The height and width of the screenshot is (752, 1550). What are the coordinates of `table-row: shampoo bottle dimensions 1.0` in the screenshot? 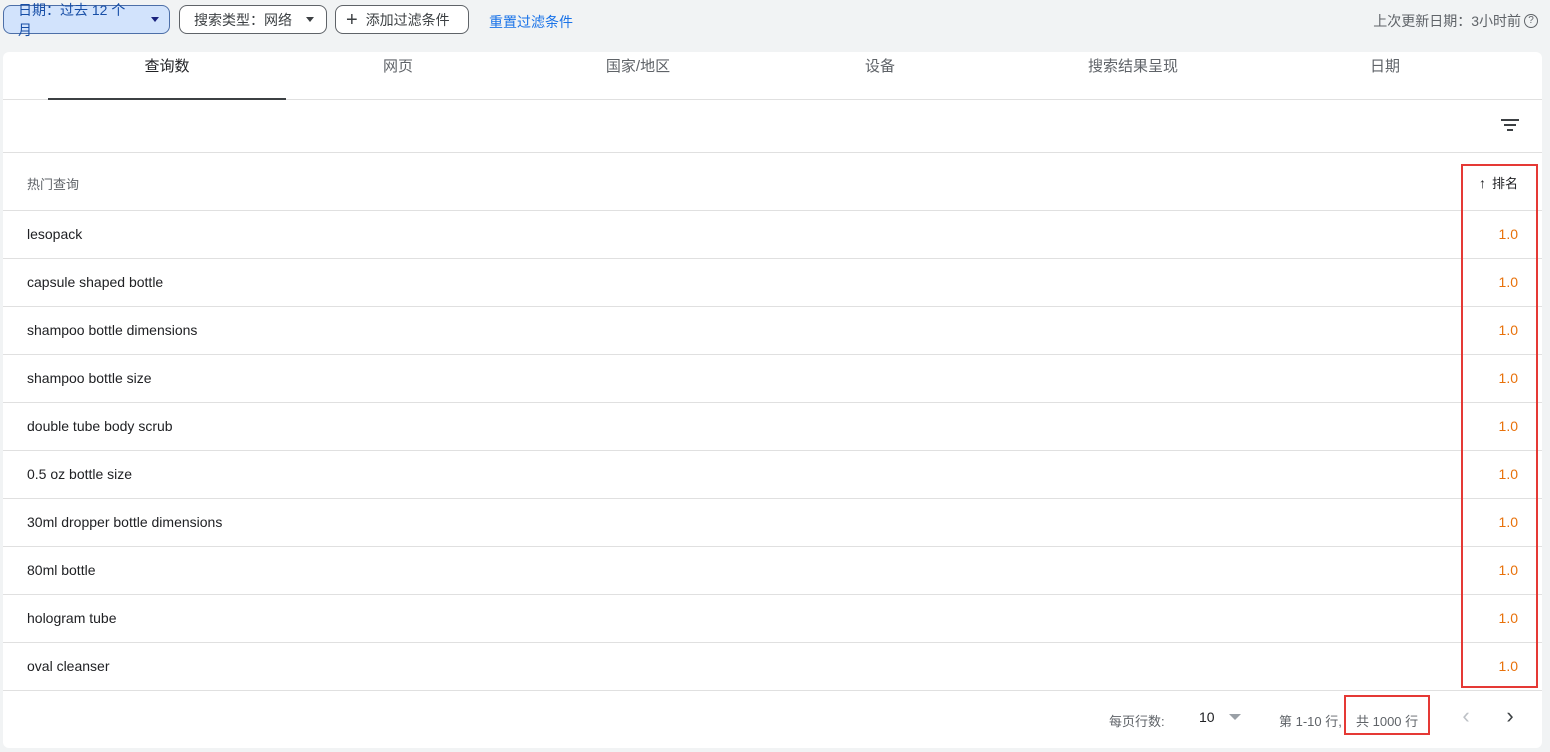 It's located at (772, 331).